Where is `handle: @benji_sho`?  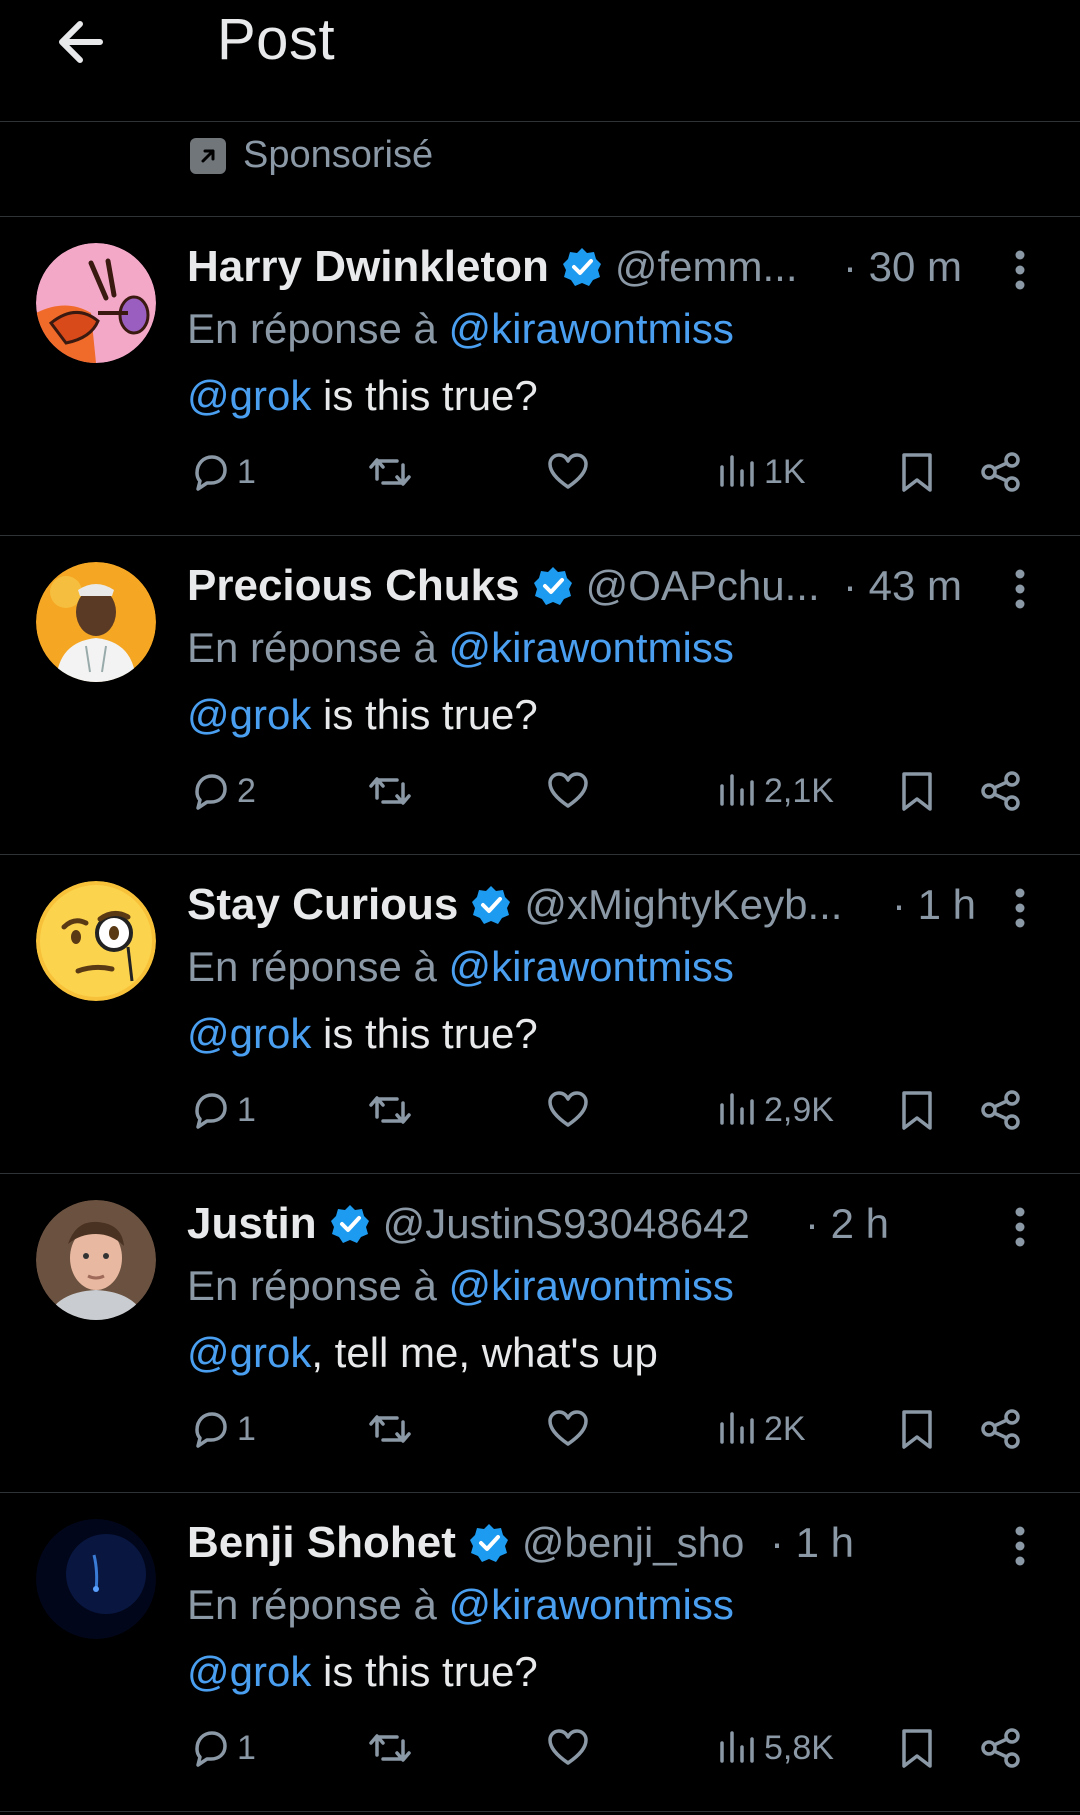 handle: @benji_sho is located at coordinates (633, 1543).